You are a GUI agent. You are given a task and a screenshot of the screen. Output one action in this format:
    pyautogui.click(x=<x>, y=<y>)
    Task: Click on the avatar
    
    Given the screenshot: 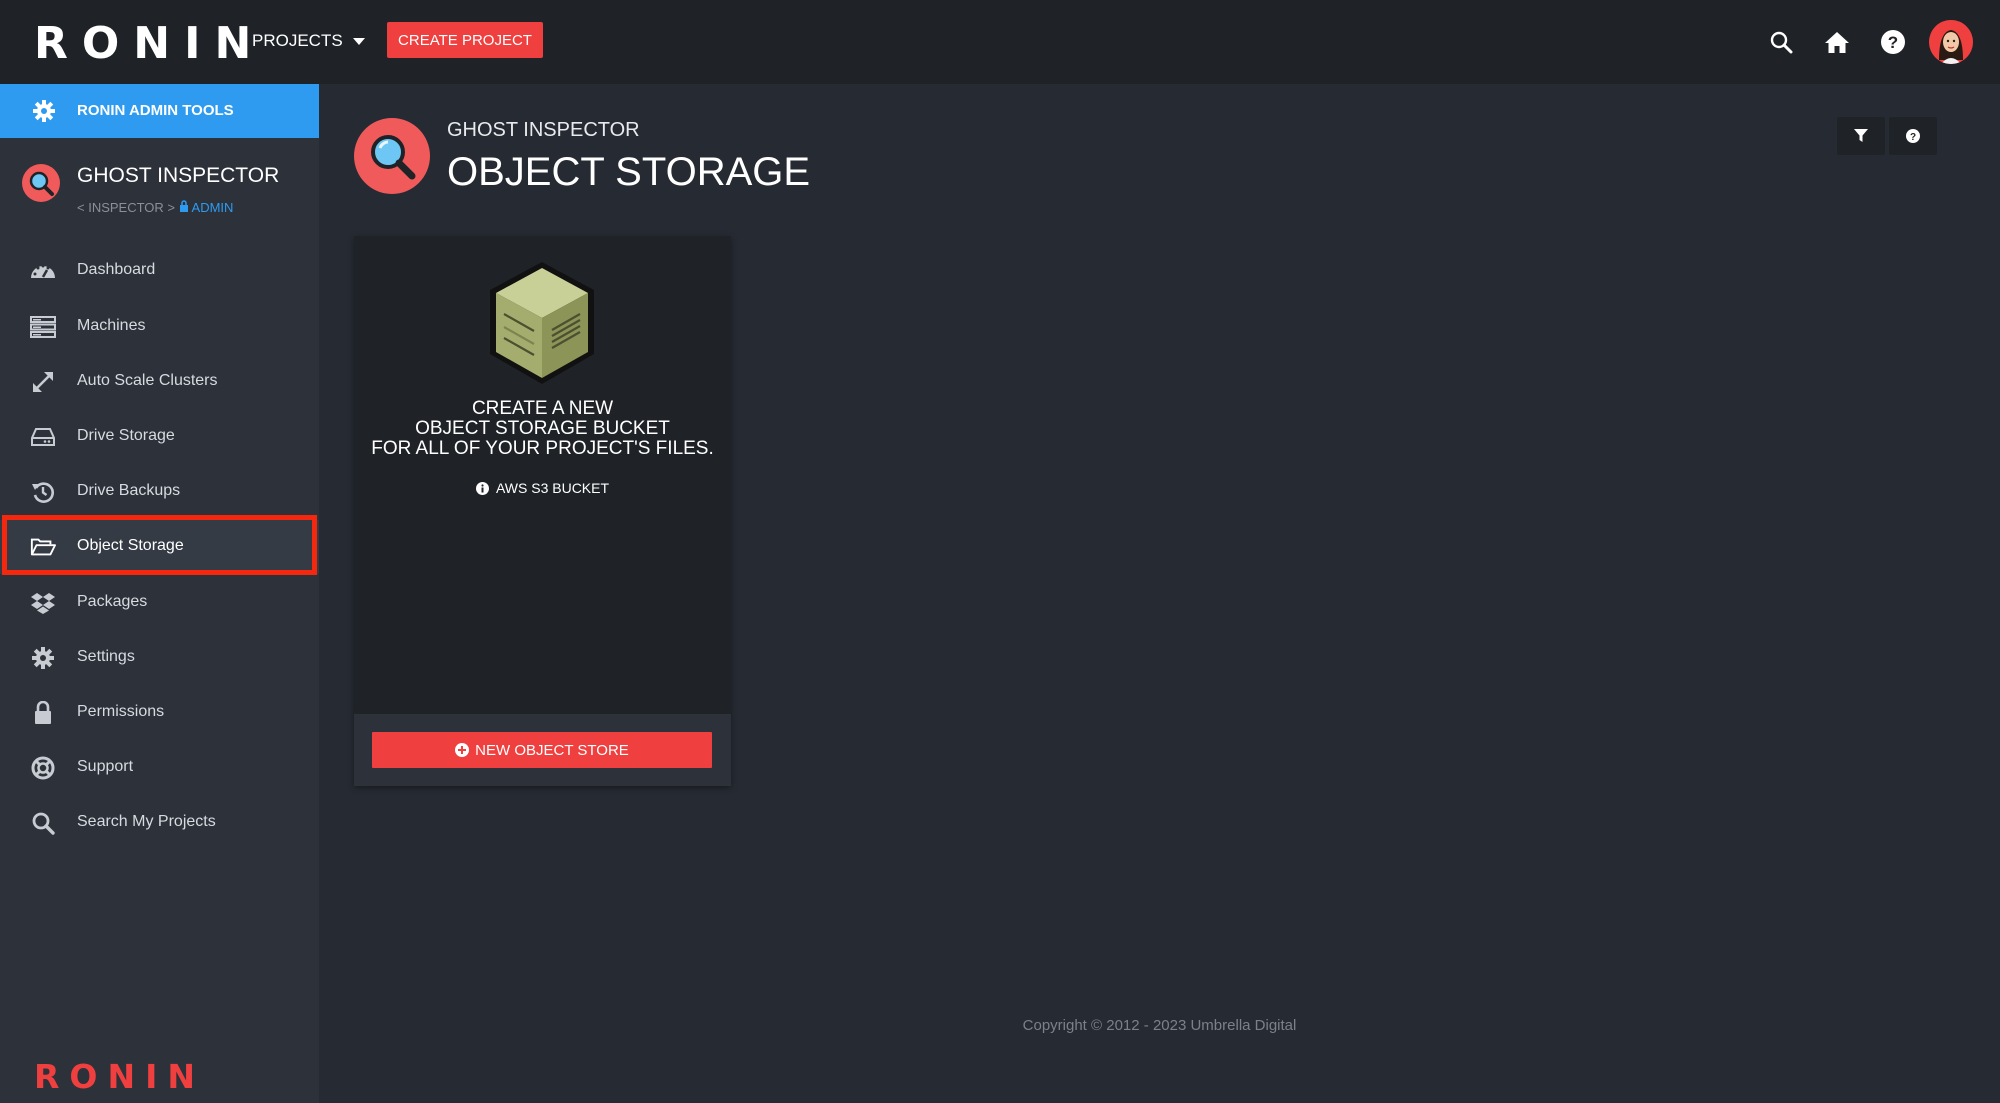 What is the action you would take?
    pyautogui.click(x=1951, y=42)
    